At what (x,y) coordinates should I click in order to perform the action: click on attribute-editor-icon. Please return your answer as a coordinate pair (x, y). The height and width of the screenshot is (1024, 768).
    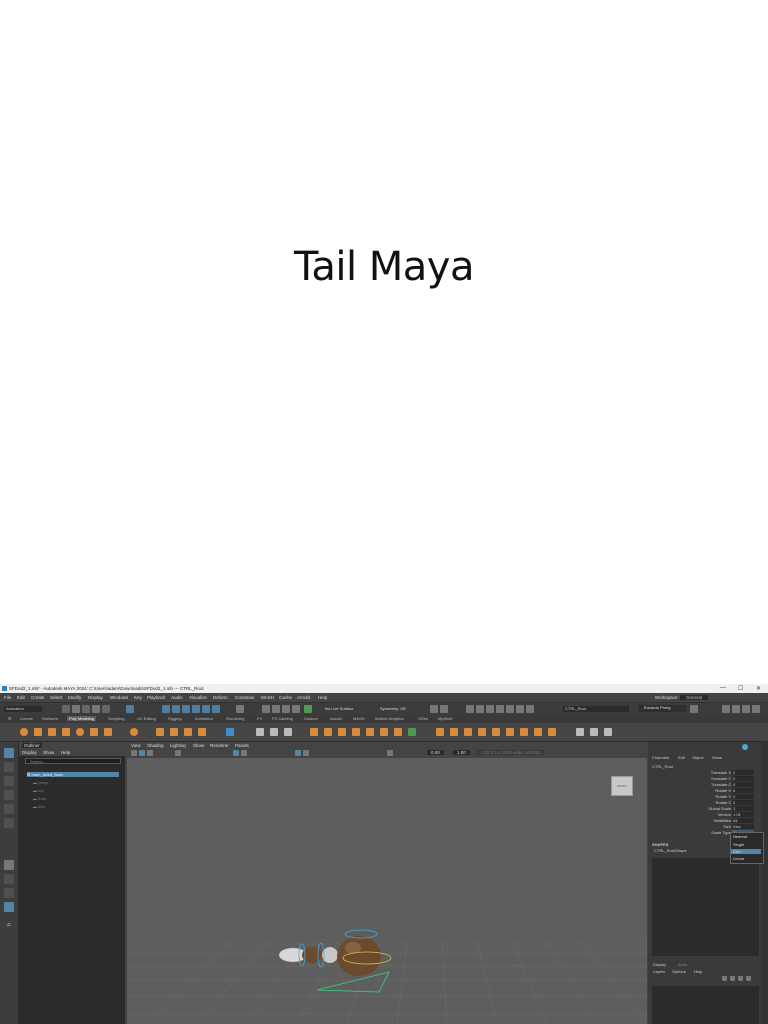
    Looking at the image, I should click on (746, 709).